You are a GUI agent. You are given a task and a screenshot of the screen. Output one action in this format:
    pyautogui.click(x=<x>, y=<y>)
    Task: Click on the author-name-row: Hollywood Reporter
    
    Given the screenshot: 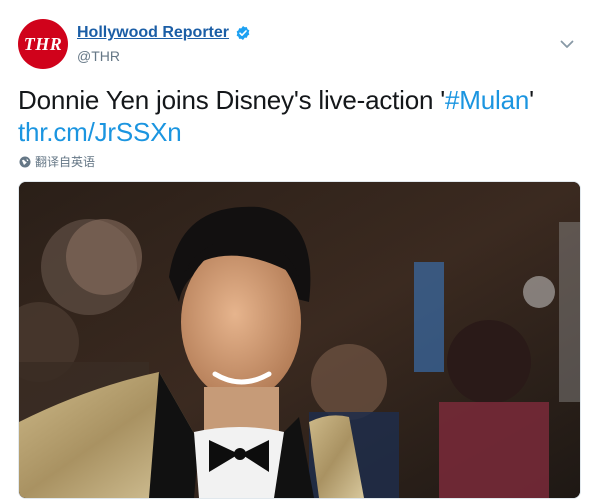 What is the action you would take?
    pyautogui.click(x=164, y=33)
    